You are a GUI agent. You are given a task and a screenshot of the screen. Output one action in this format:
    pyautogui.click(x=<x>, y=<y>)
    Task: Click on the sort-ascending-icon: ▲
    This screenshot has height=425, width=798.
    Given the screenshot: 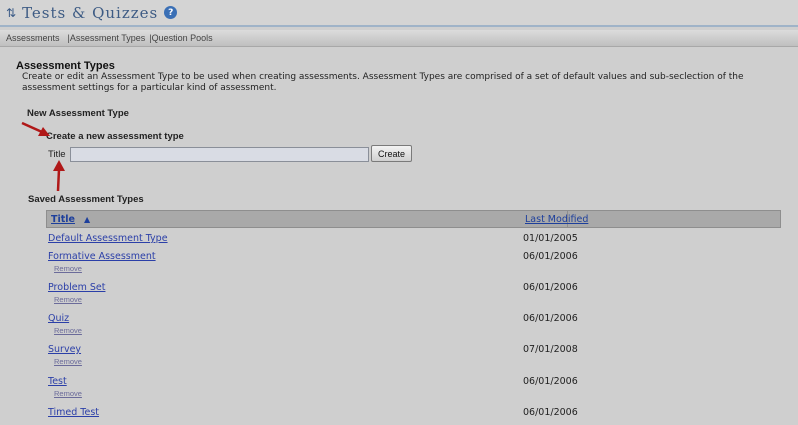 What is the action you would take?
    pyautogui.click(x=87, y=219)
    